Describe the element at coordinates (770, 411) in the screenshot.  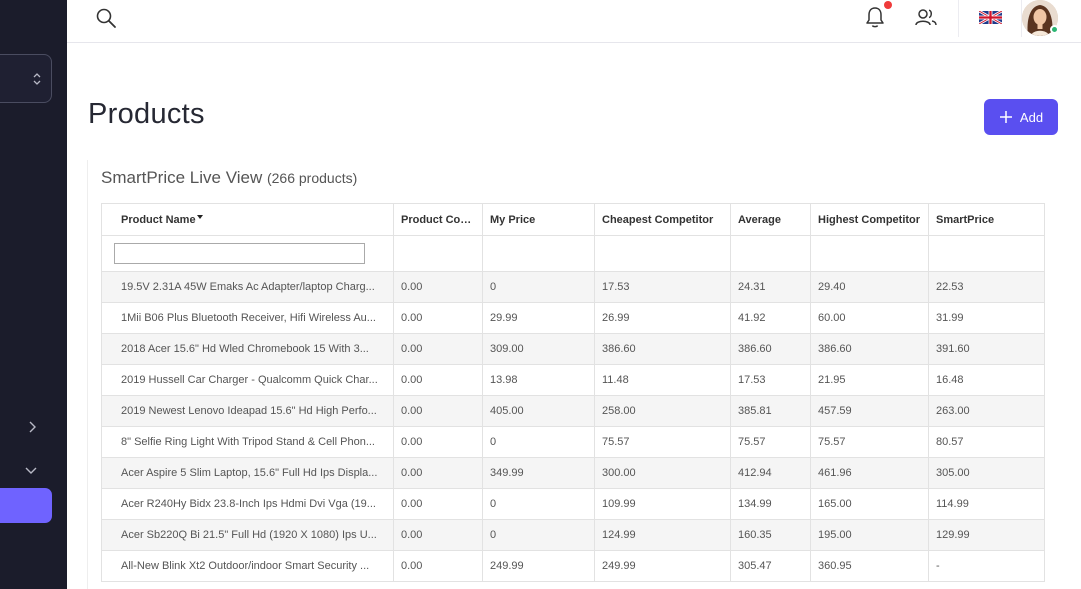
I see `average-cell: 385.81` at that location.